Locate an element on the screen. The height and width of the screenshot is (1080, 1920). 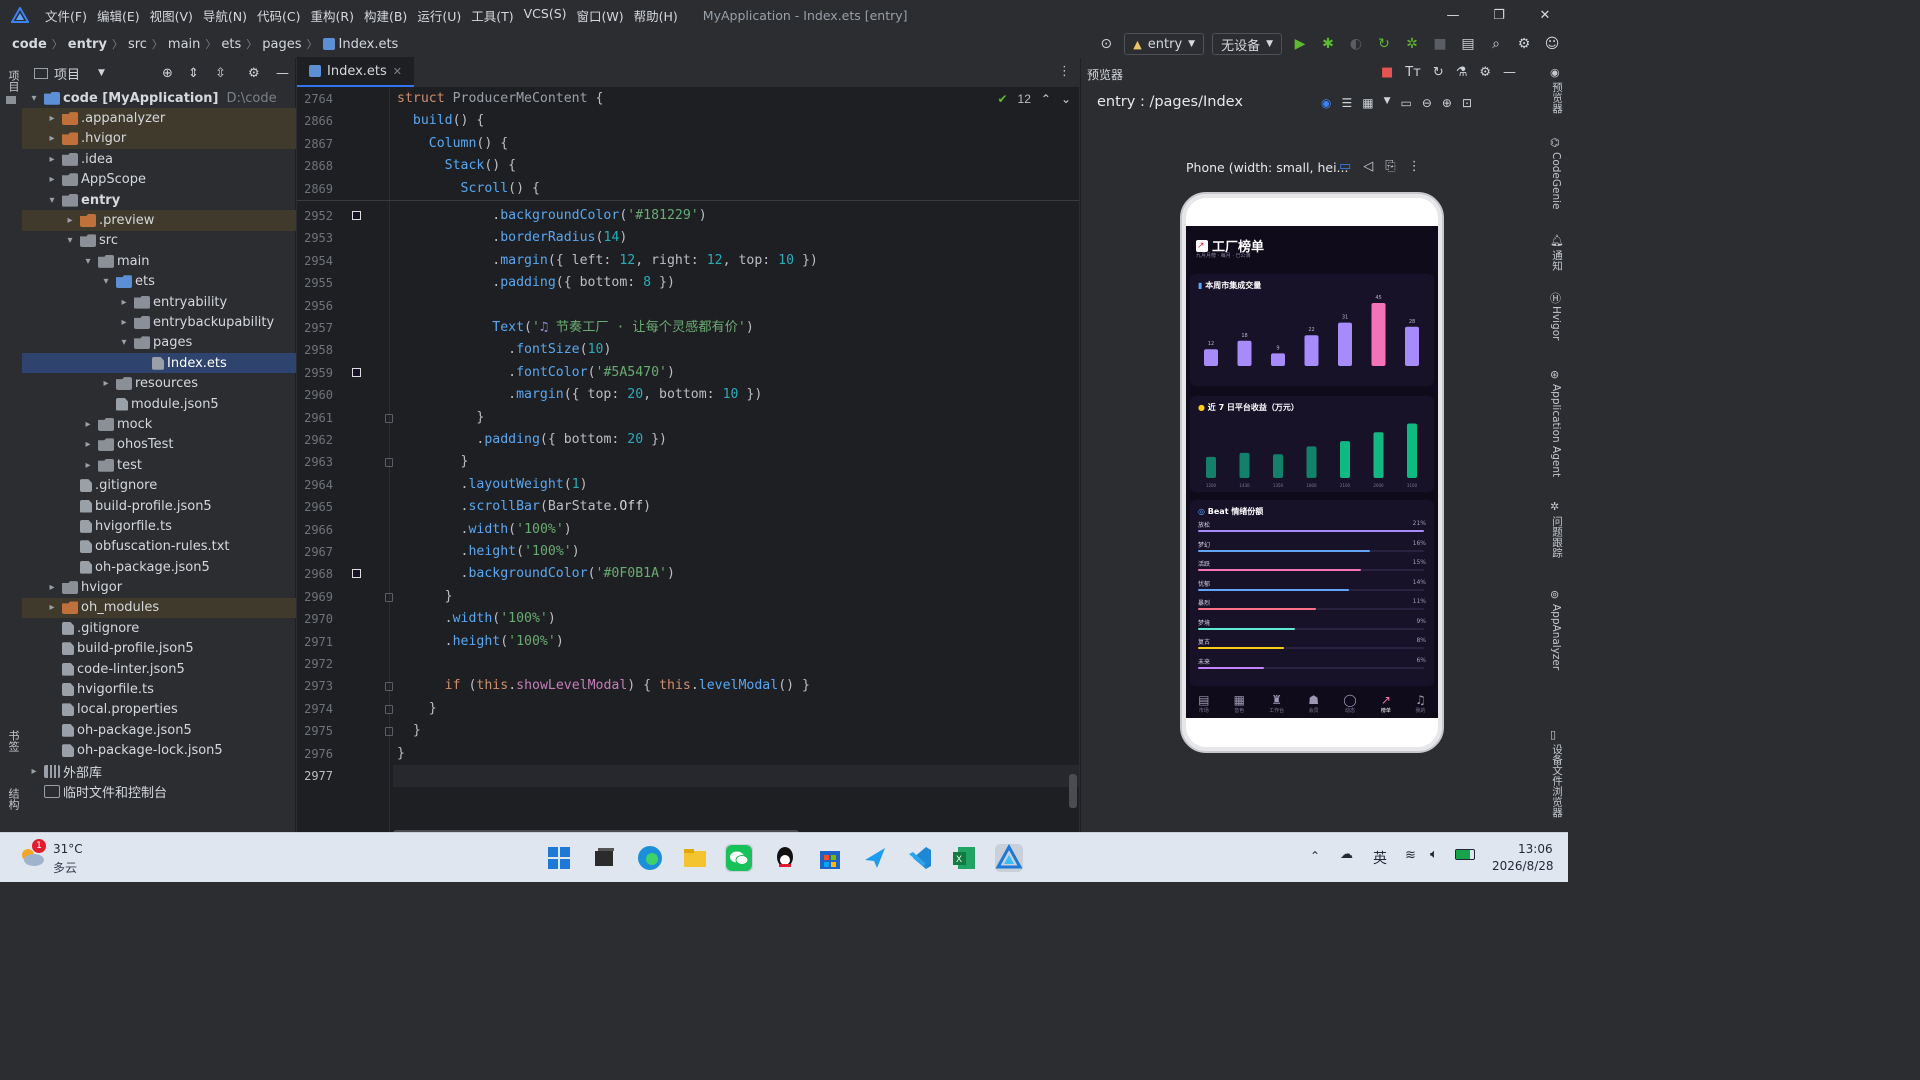
deveco-studio-icon is located at coordinates (1009, 857).